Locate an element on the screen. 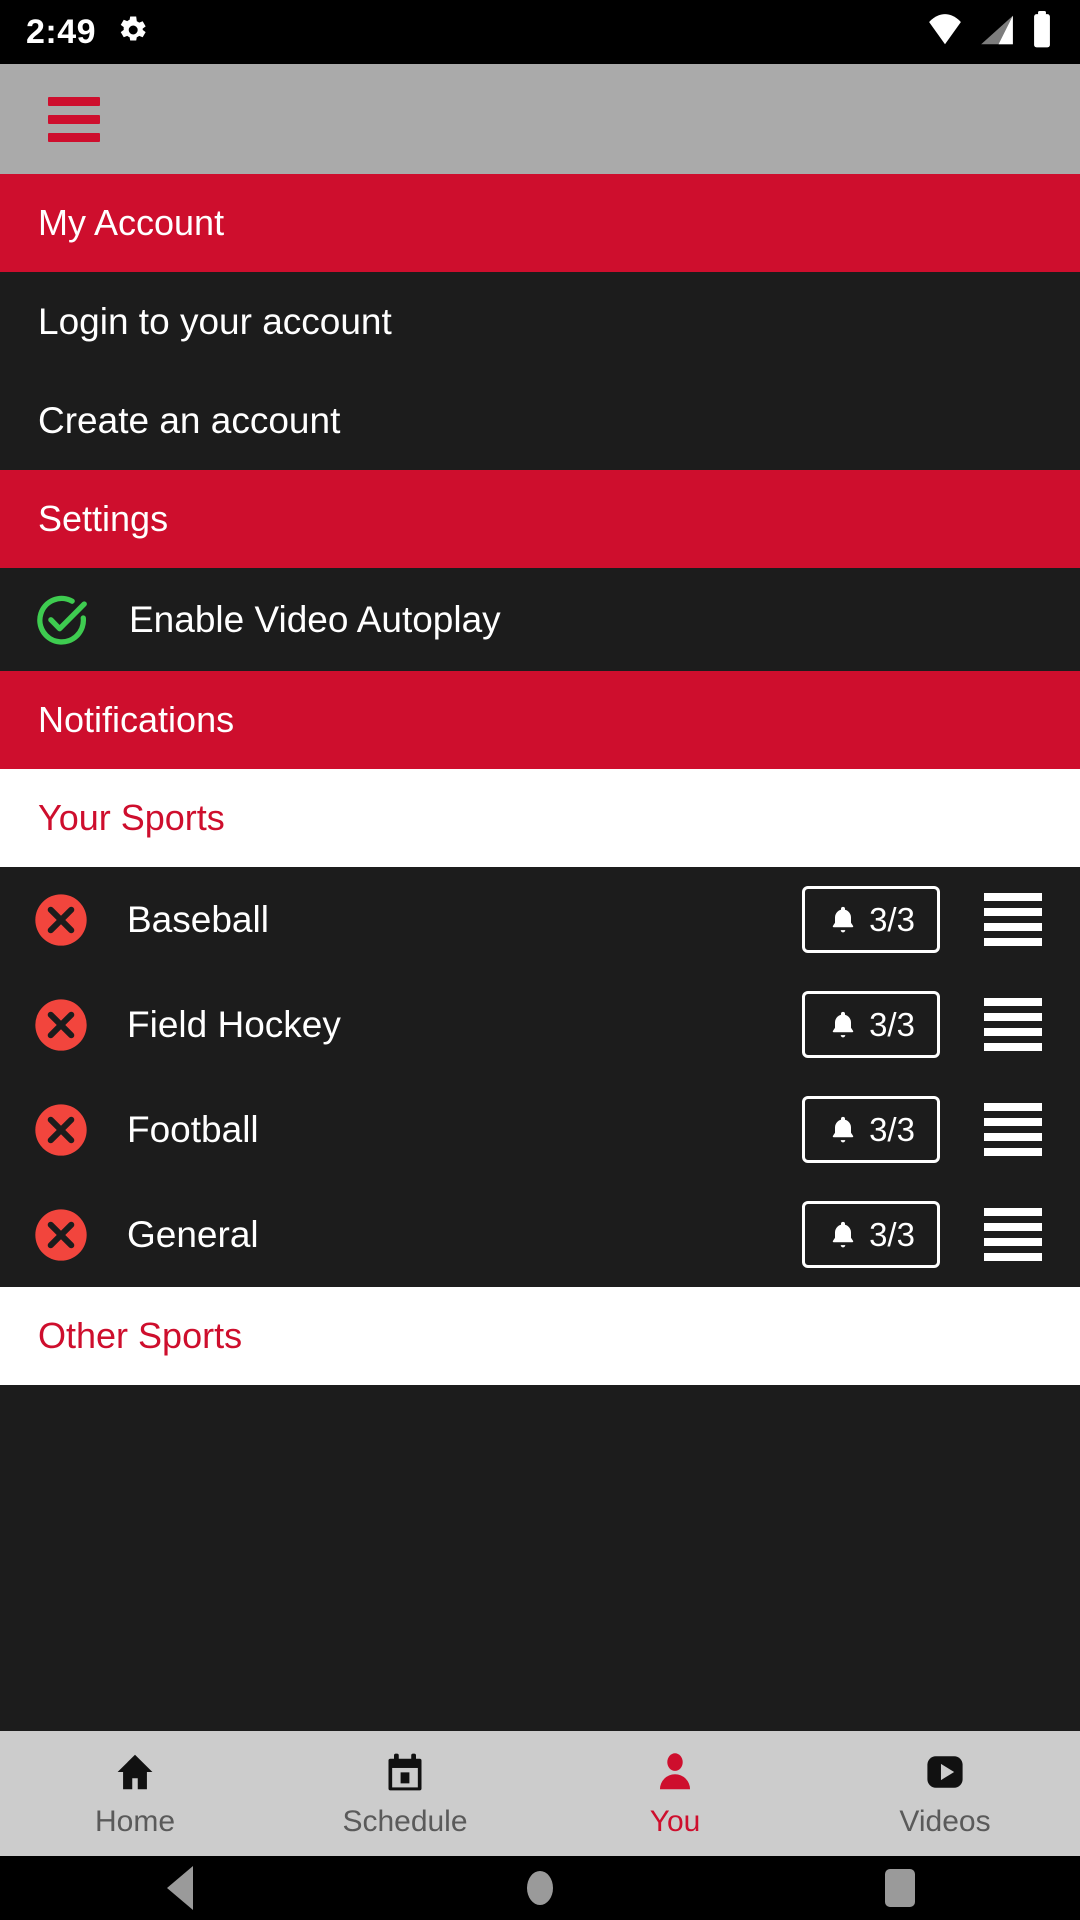 The height and width of the screenshot is (1920, 1080). recents-square-icon is located at coordinates (900, 1888).